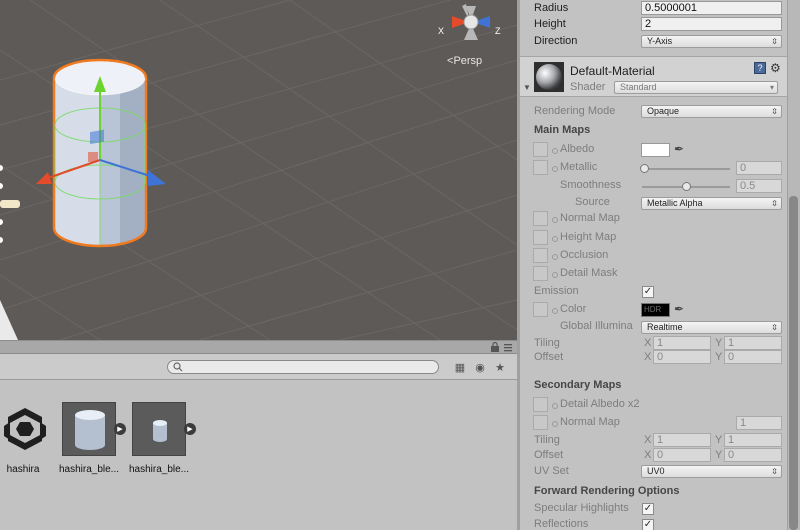 This screenshot has width=800, height=530. Describe the element at coordinates (90, 430) in the screenshot. I see `cylinder-mesh-icon` at that location.